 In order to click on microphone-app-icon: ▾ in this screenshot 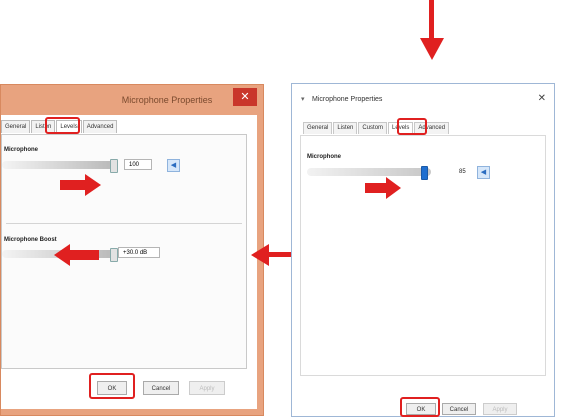, I will do `click(303, 99)`.